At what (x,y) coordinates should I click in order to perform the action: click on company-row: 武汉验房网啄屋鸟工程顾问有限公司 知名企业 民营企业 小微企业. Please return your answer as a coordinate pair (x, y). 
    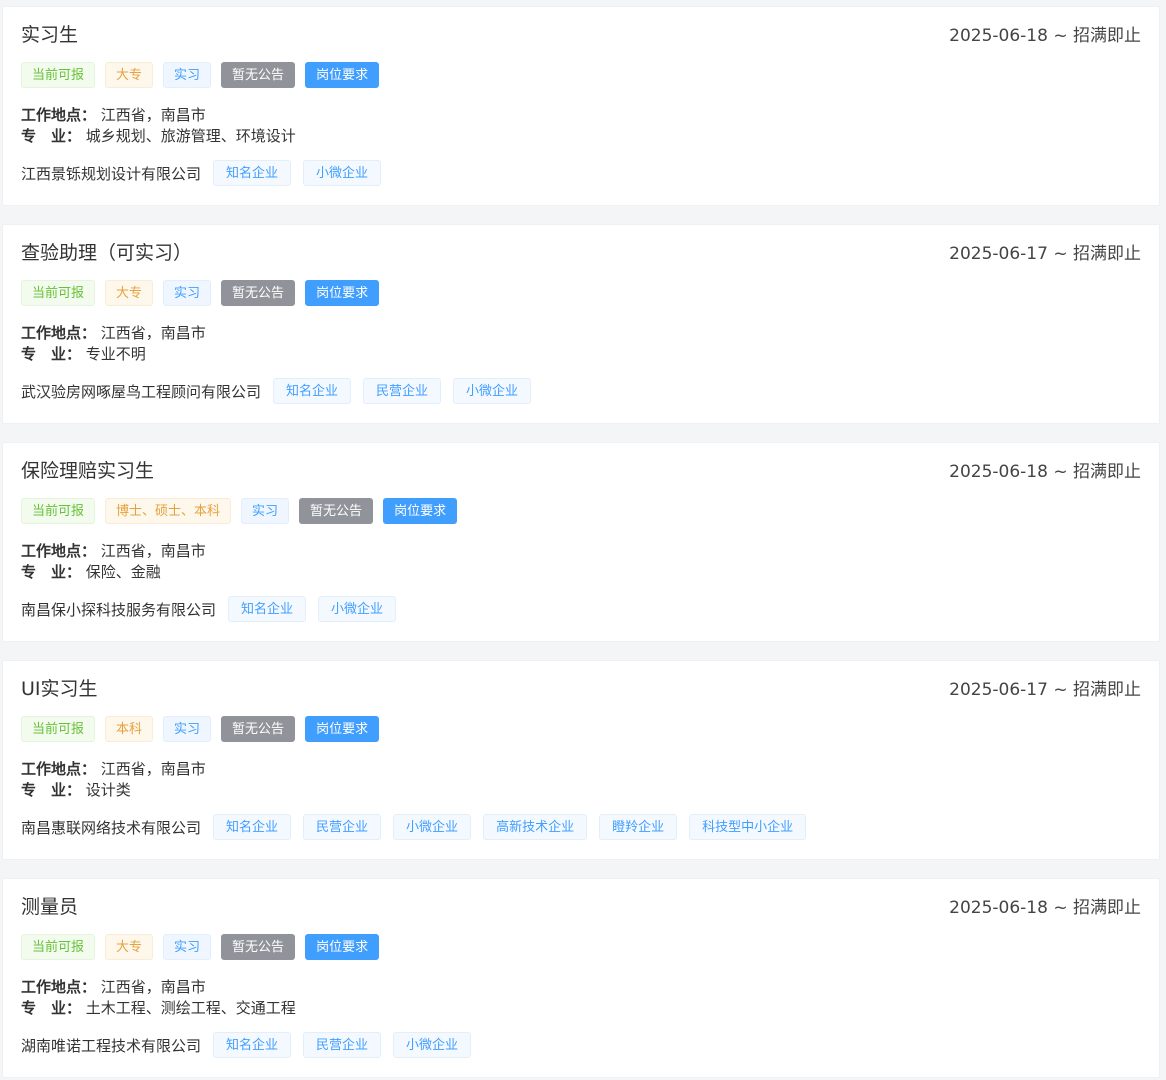
    Looking at the image, I should click on (276, 391).